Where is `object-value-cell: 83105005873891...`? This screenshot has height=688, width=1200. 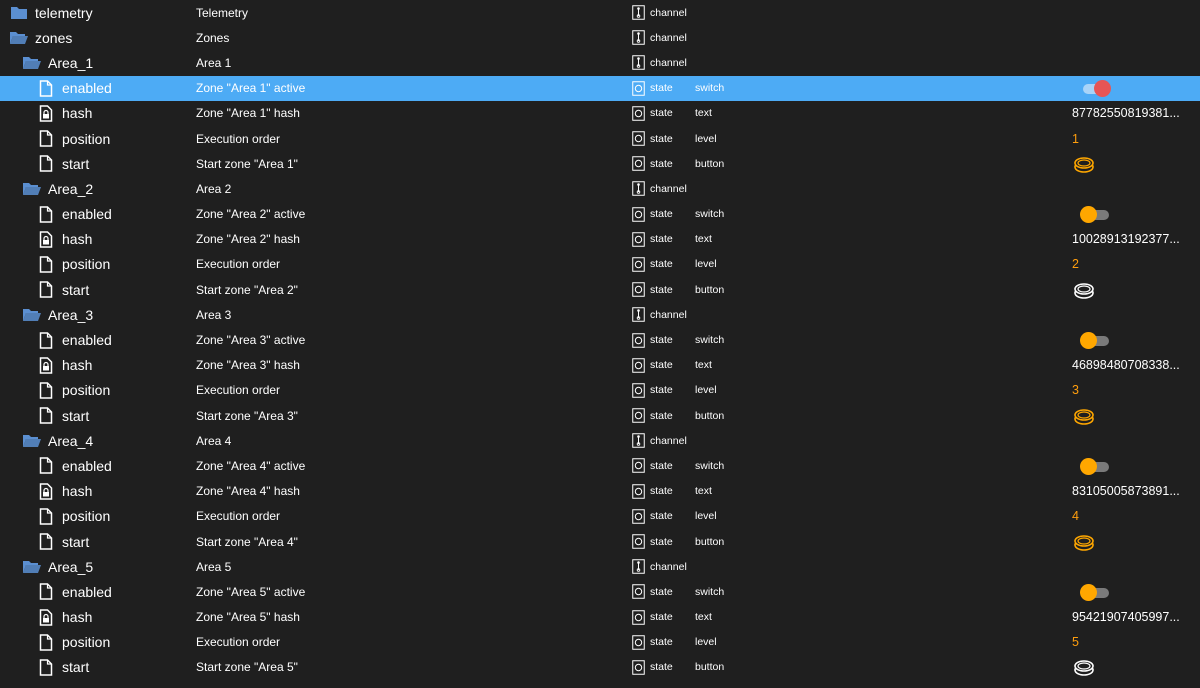 object-value-cell: 83105005873891... is located at coordinates (1126, 491).